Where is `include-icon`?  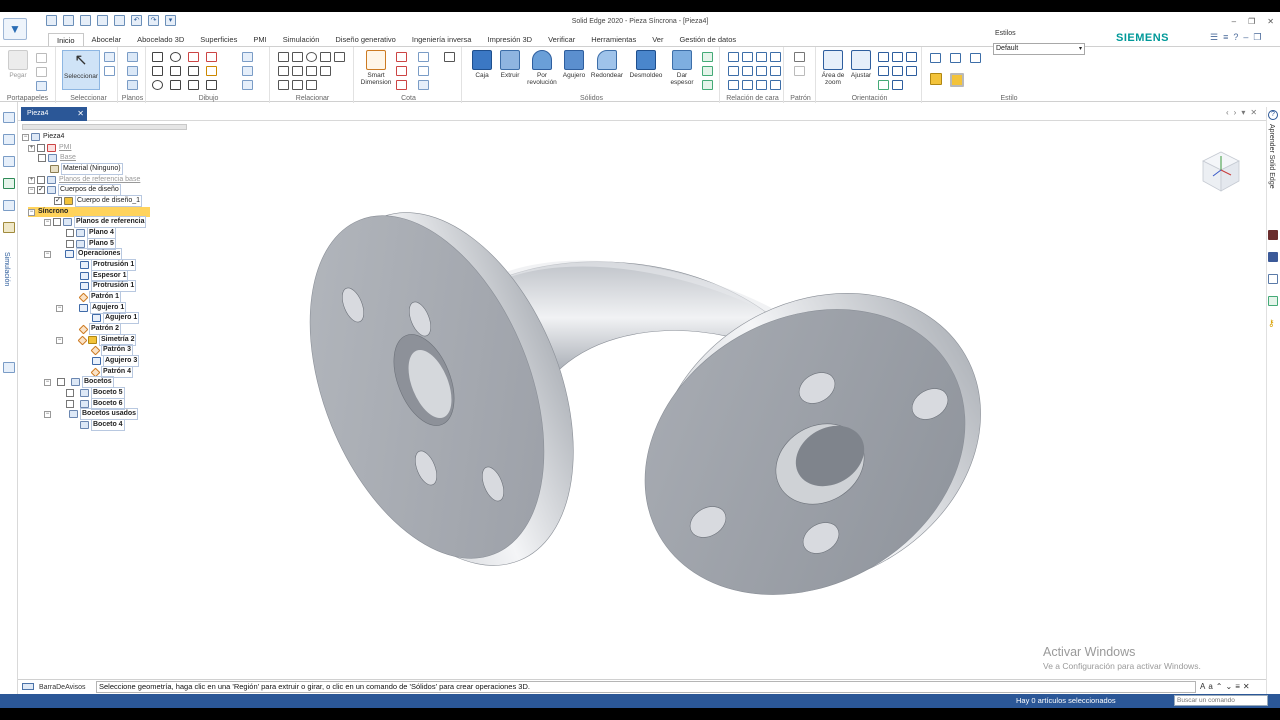
include-icon is located at coordinates (247, 71).